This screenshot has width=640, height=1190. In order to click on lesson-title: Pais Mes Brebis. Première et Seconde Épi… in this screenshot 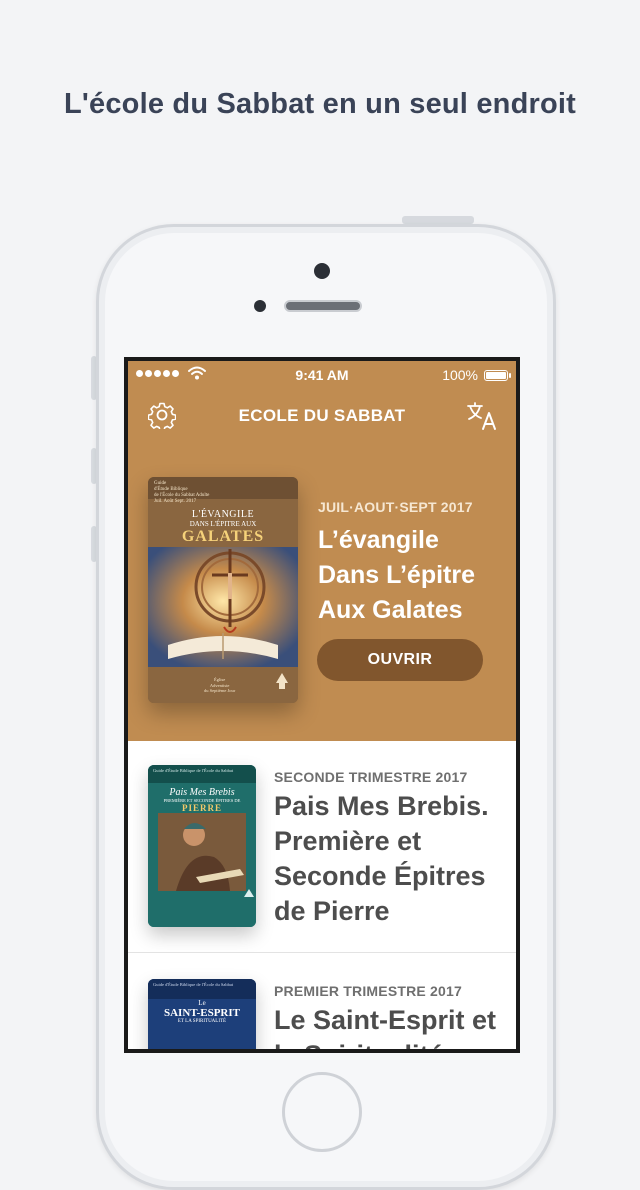, I will do `click(390, 859)`.